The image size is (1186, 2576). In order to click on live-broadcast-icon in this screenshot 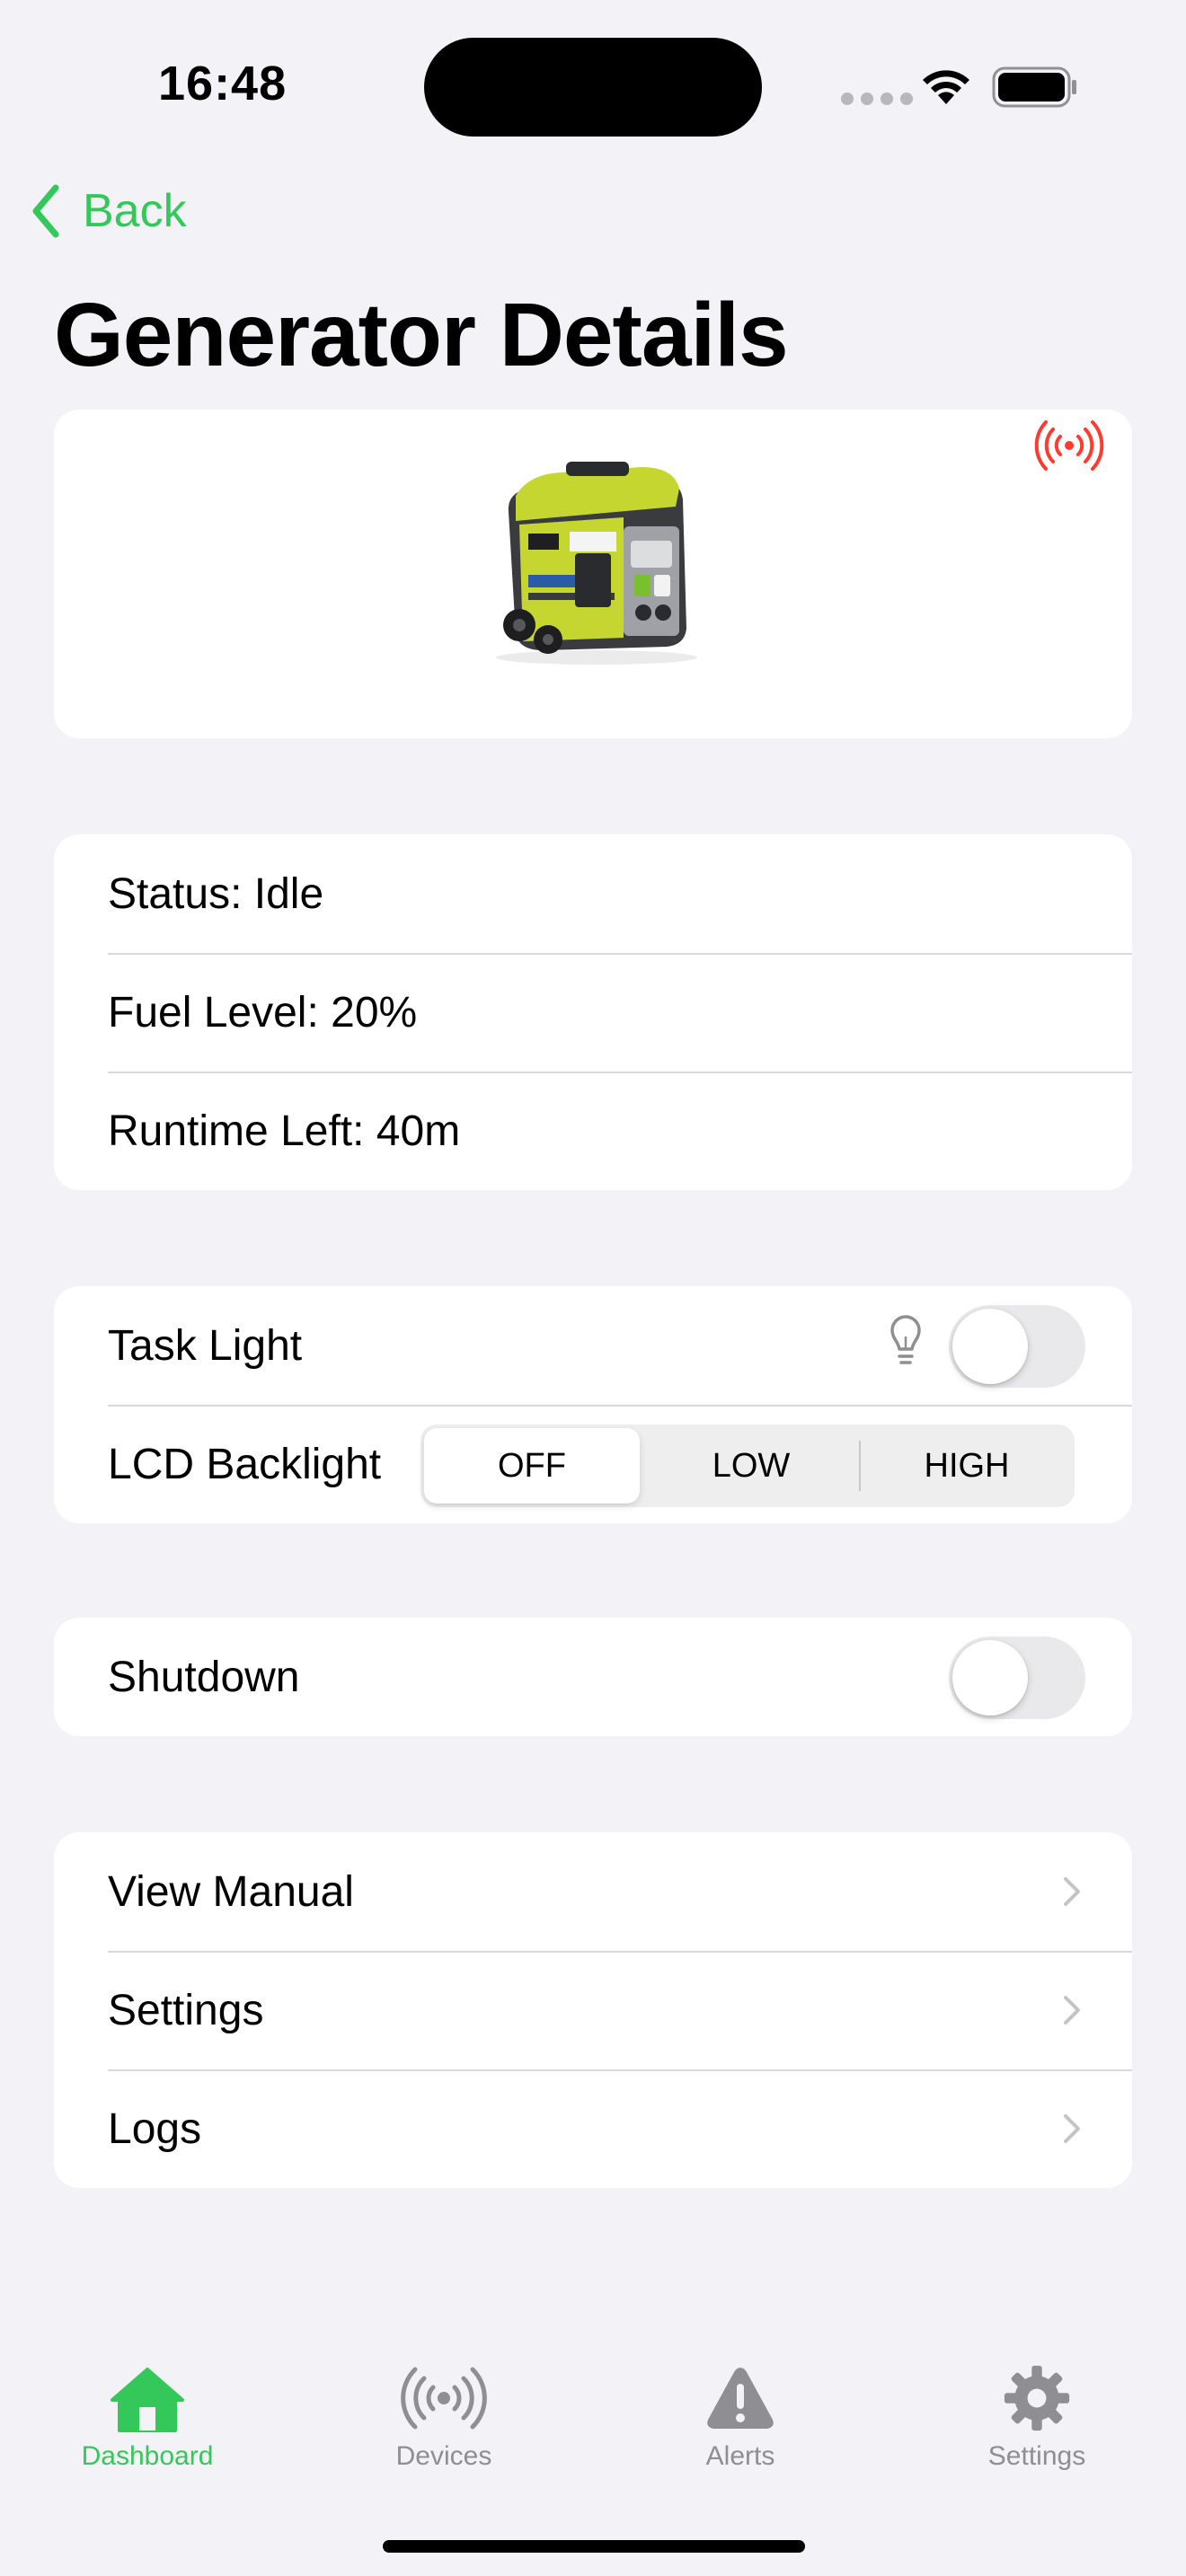, I will do `click(1069, 445)`.